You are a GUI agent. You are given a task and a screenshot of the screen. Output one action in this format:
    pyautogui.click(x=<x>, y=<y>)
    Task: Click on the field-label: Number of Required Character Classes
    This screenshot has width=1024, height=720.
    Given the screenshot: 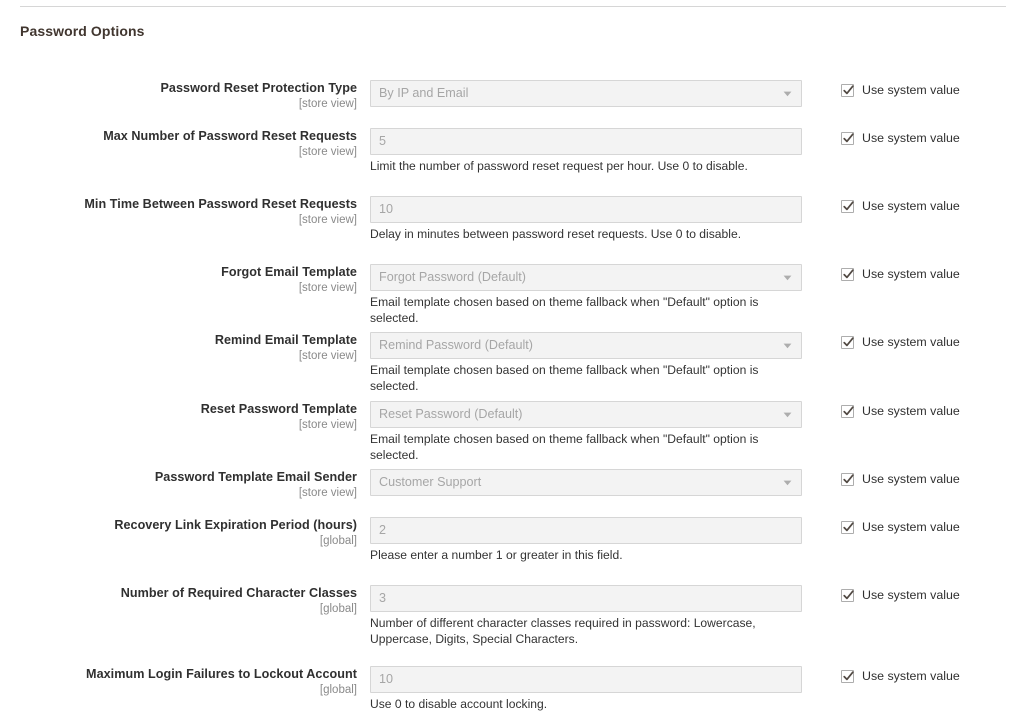 What is the action you would take?
    pyautogui.click(x=238, y=593)
    